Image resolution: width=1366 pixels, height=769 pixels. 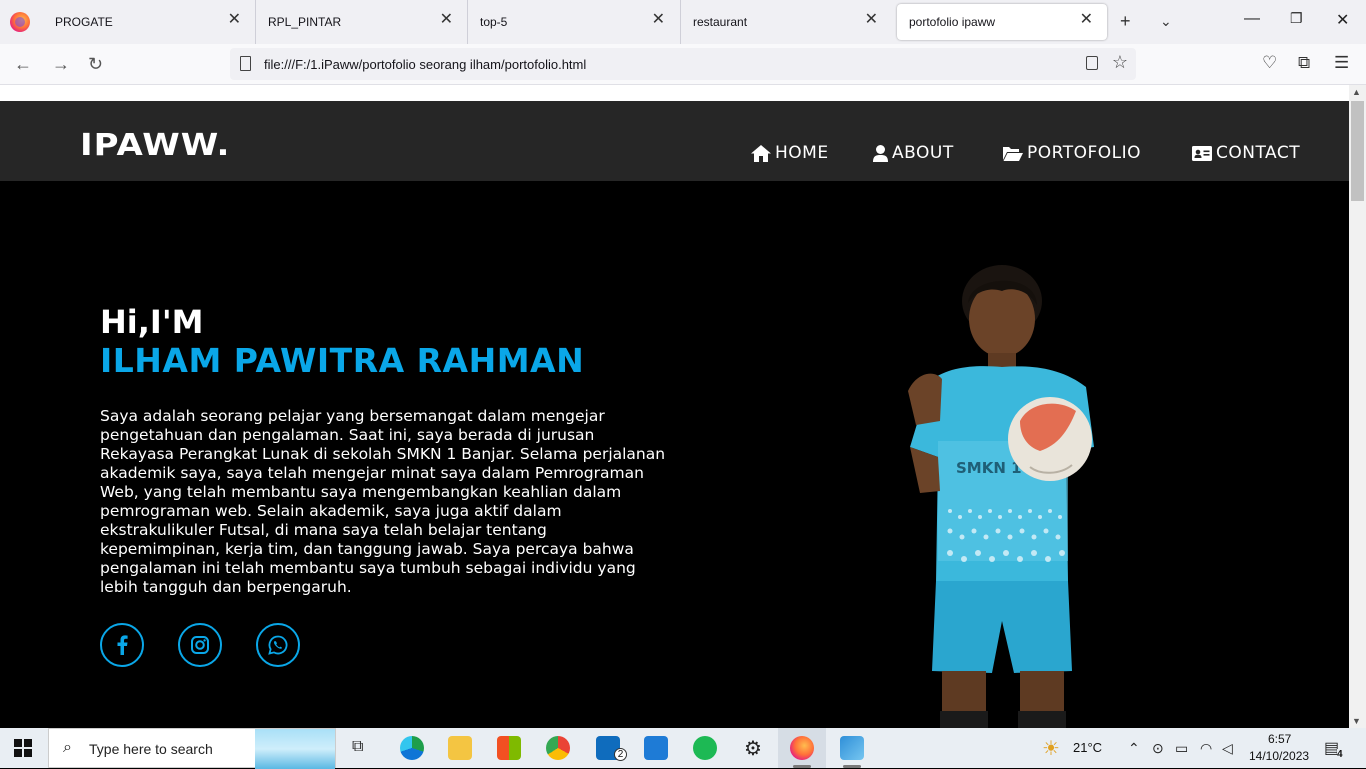 I want to click on clock-date: 14/10/2023, so click(x=1279, y=756).